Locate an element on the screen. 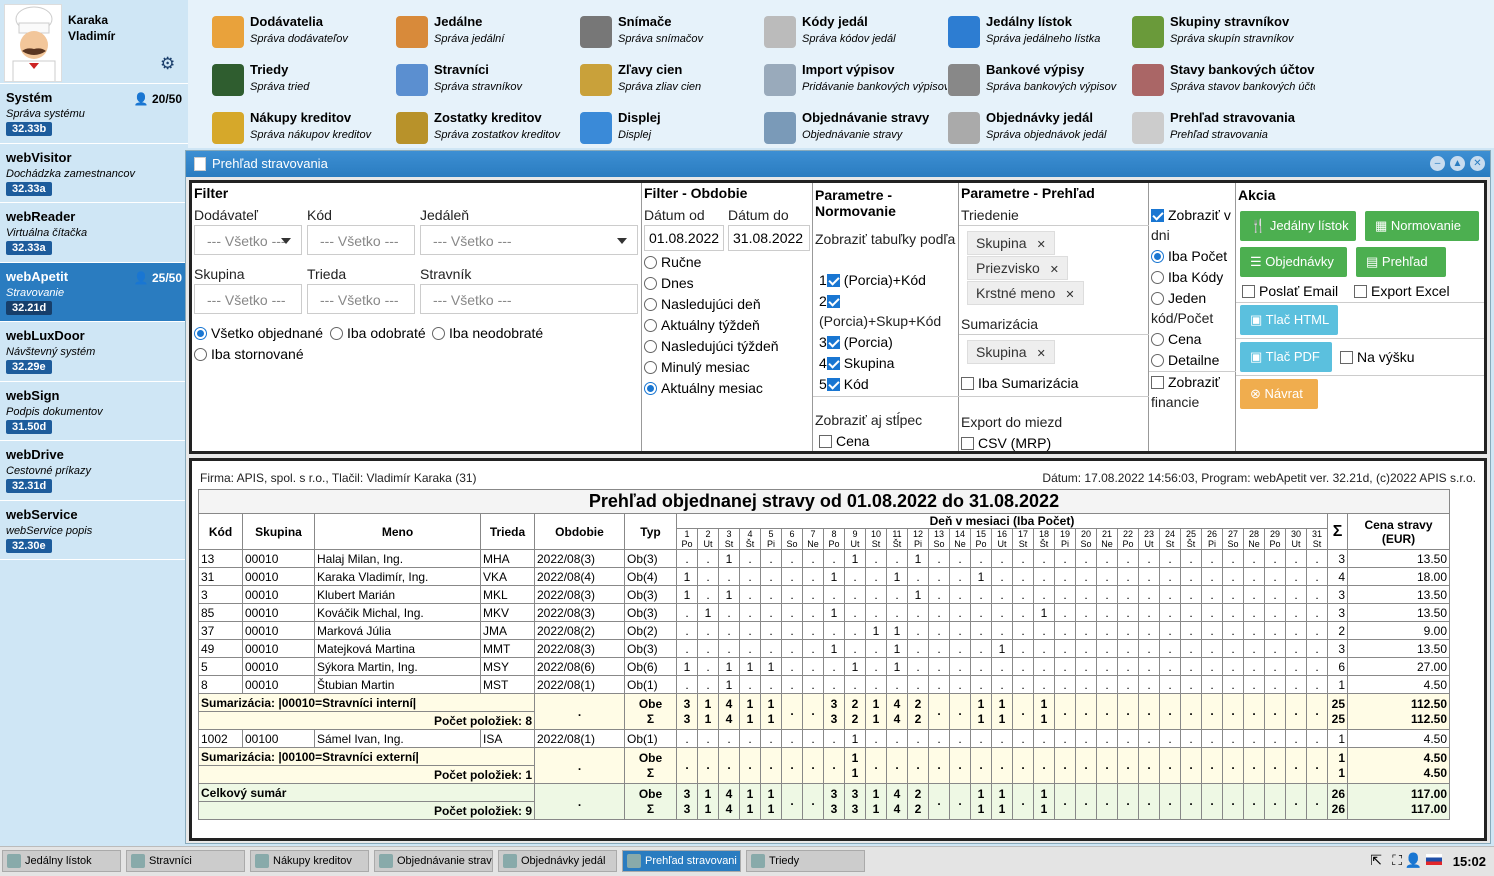 Image resolution: width=1494 pixels, height=876 pixels. kod-select: --- Všetko --- is located at coordinates (361, 240).